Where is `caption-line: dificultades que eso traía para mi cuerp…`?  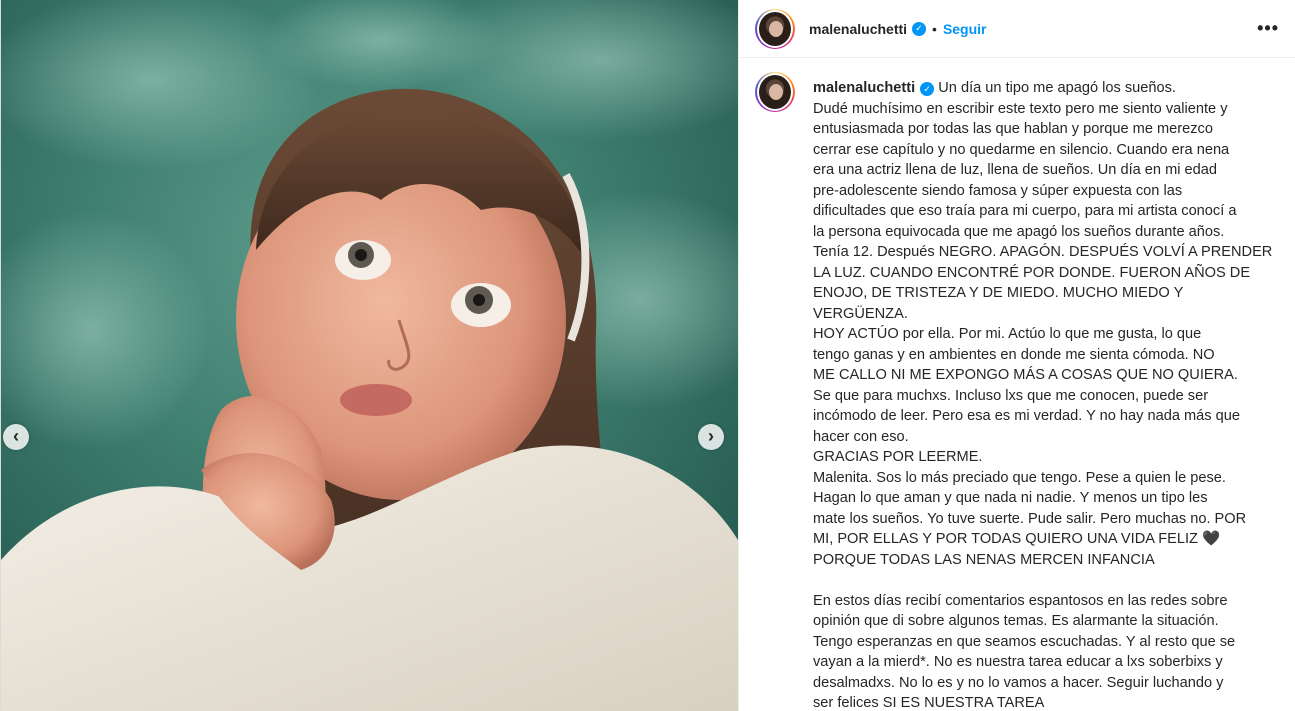
caption-line: dificultades que eso traía para mi cuerp… is located at coordinates (1025, 211).